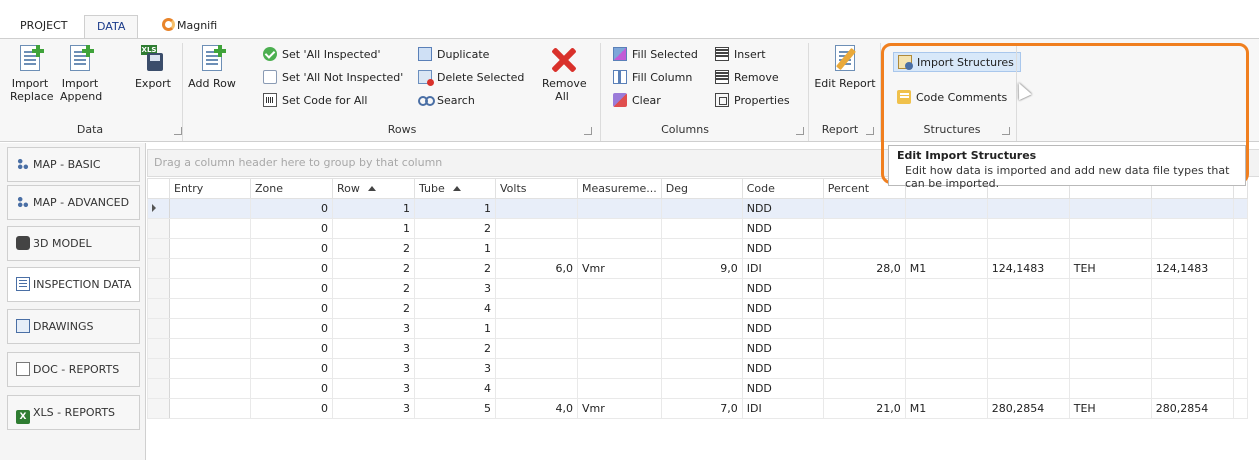  I want to click on table-row: 0 1 2 NDD, so click(697, 228).